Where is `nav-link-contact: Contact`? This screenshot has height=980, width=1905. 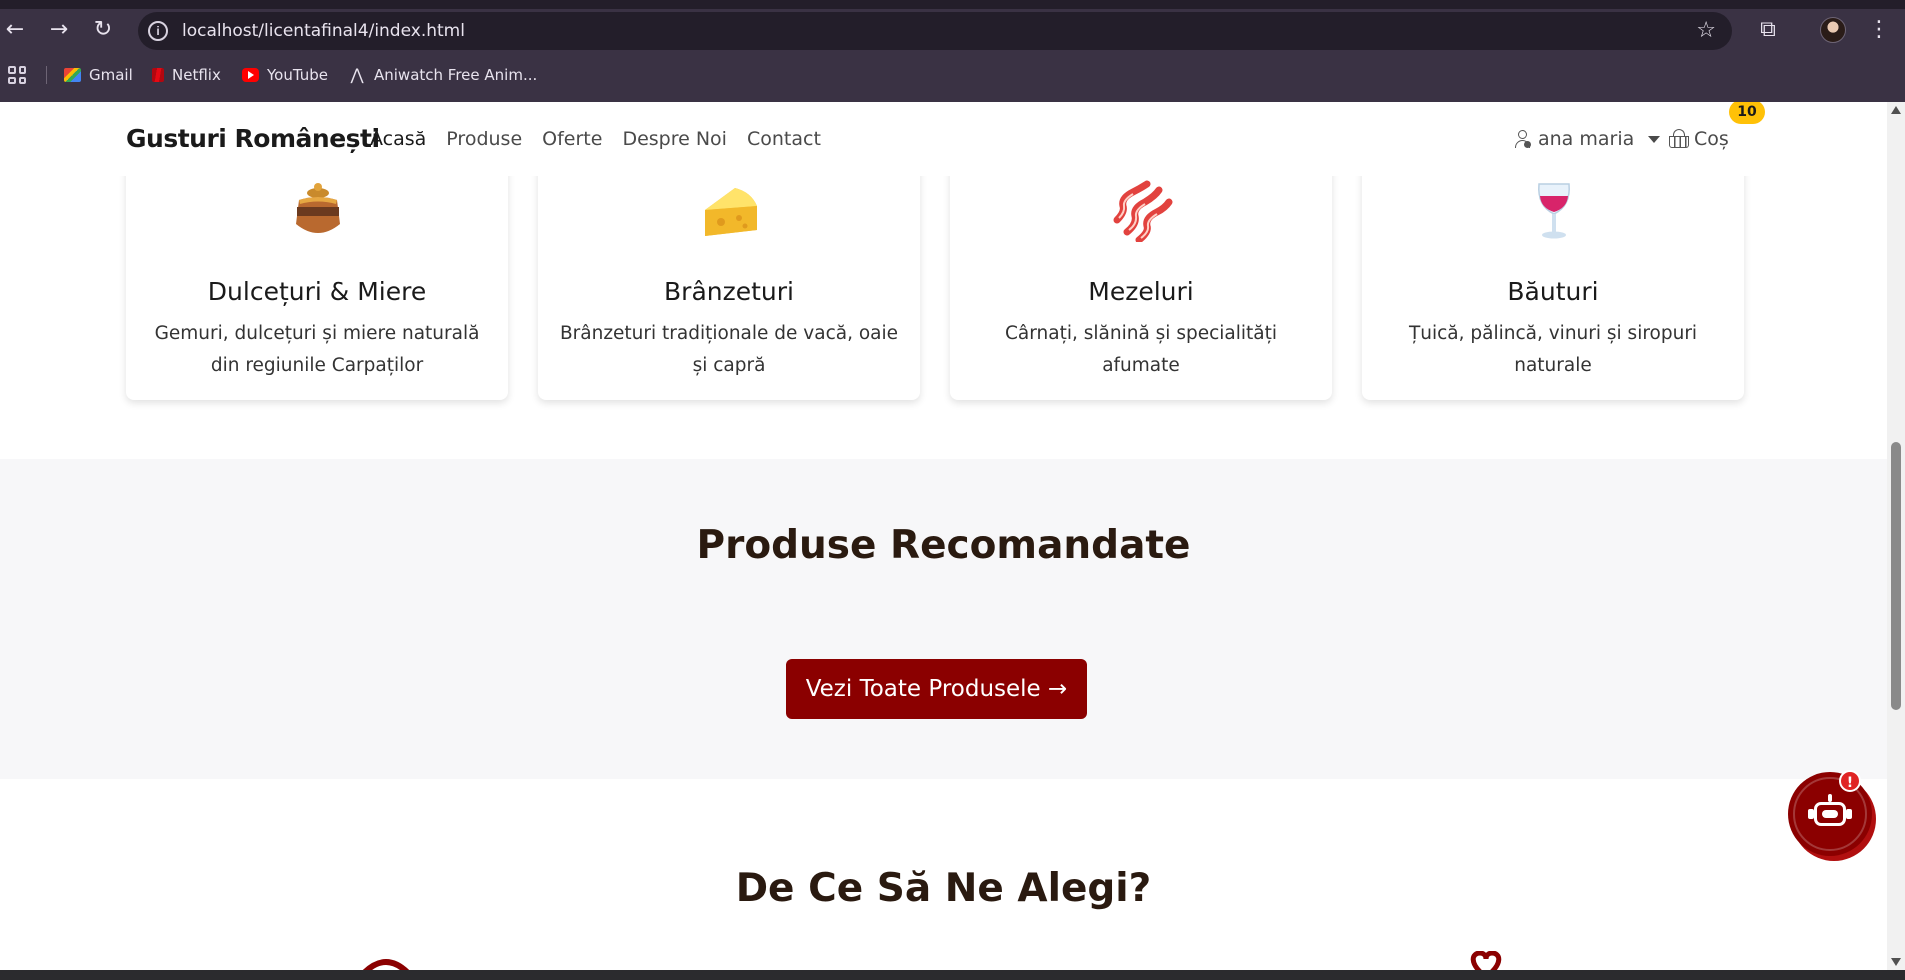
nav-link-contact: Contact is located at coordinates (784, 139).